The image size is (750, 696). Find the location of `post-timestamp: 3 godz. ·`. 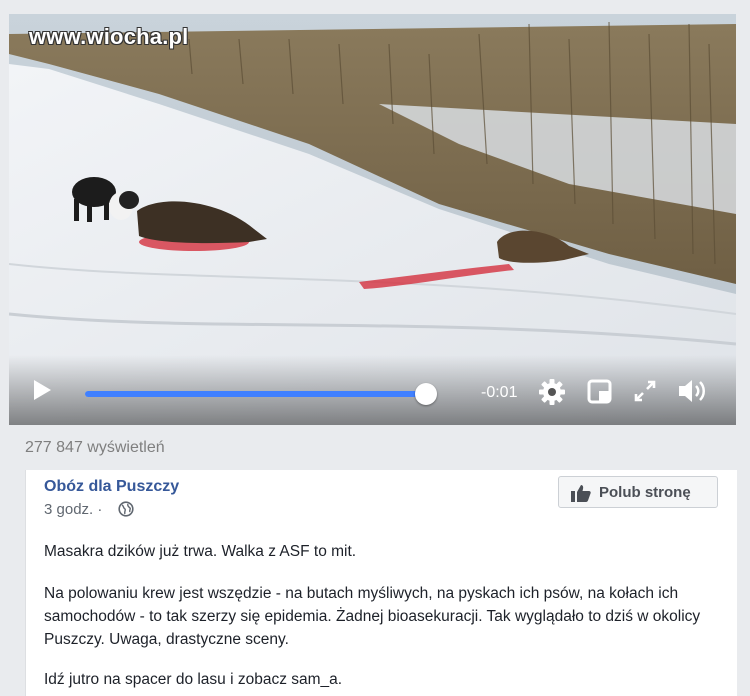

post-timestamp: 3 godz. · is located at coordinates (73, 509).